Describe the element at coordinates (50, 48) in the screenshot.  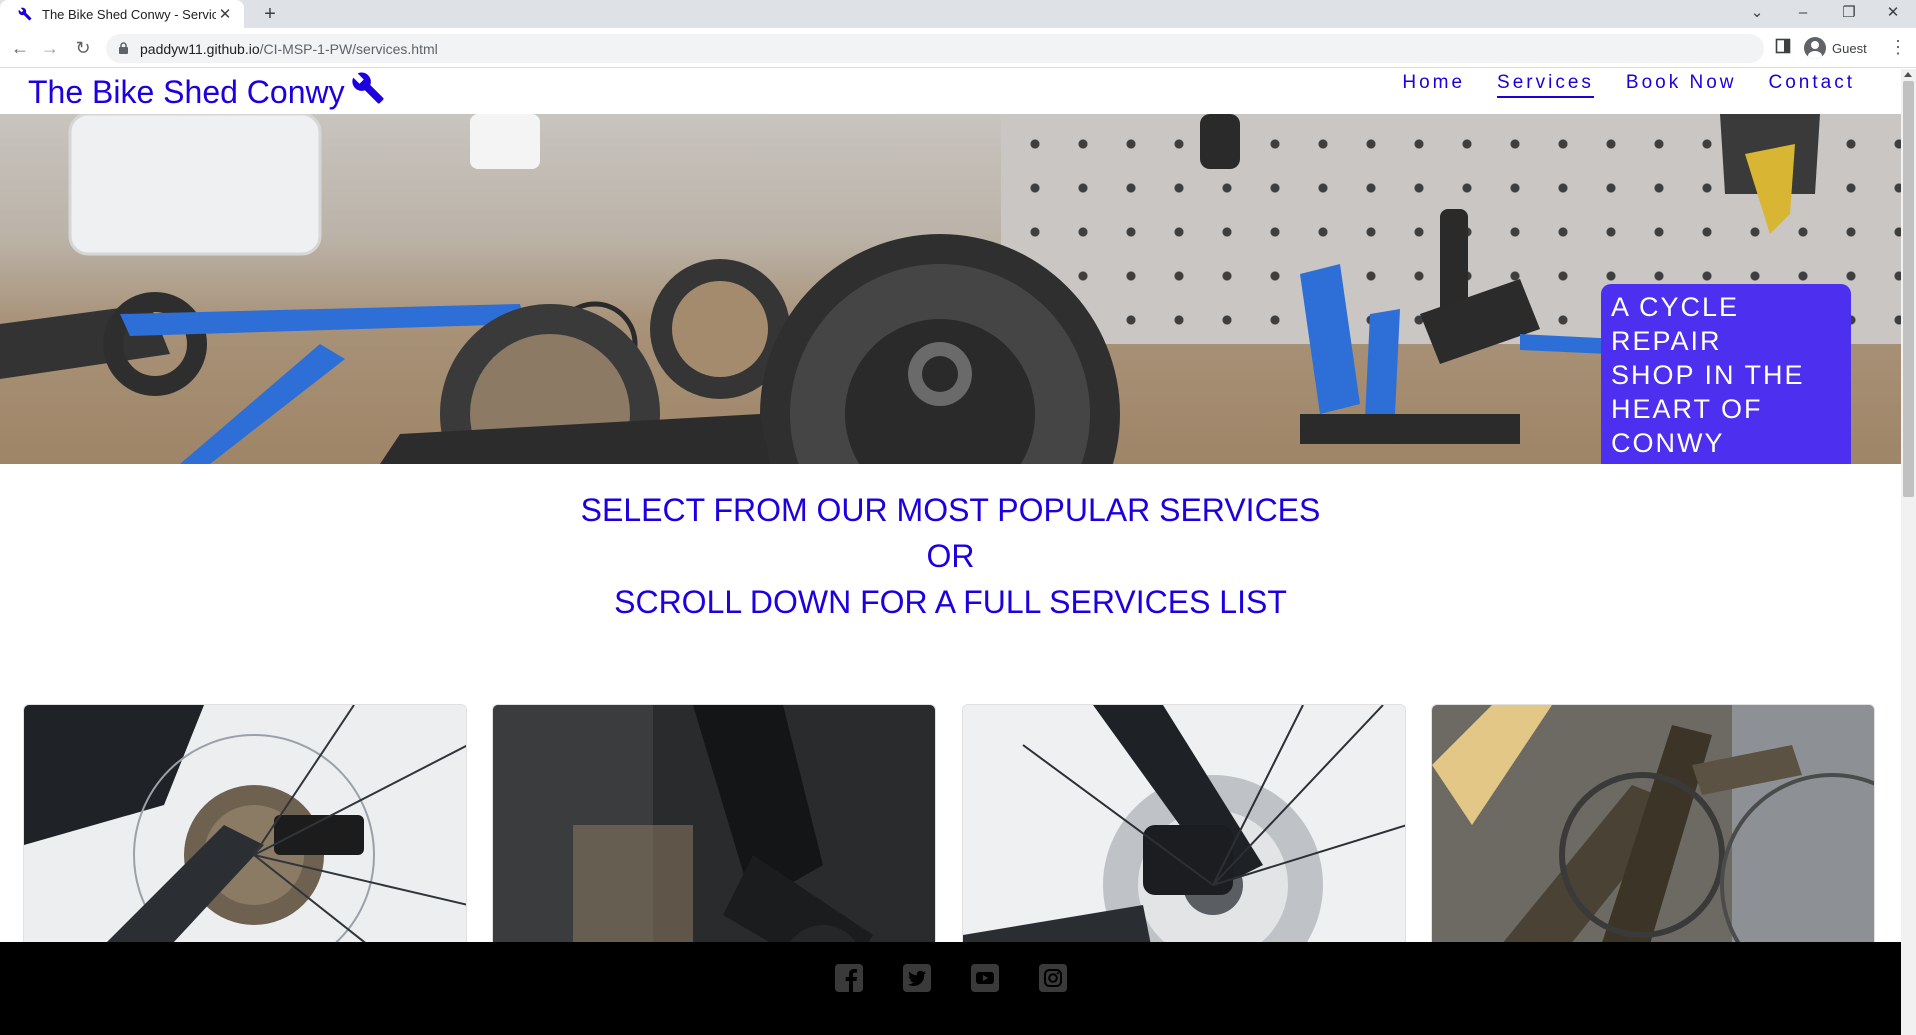
I see `forward-button: →` at that location.